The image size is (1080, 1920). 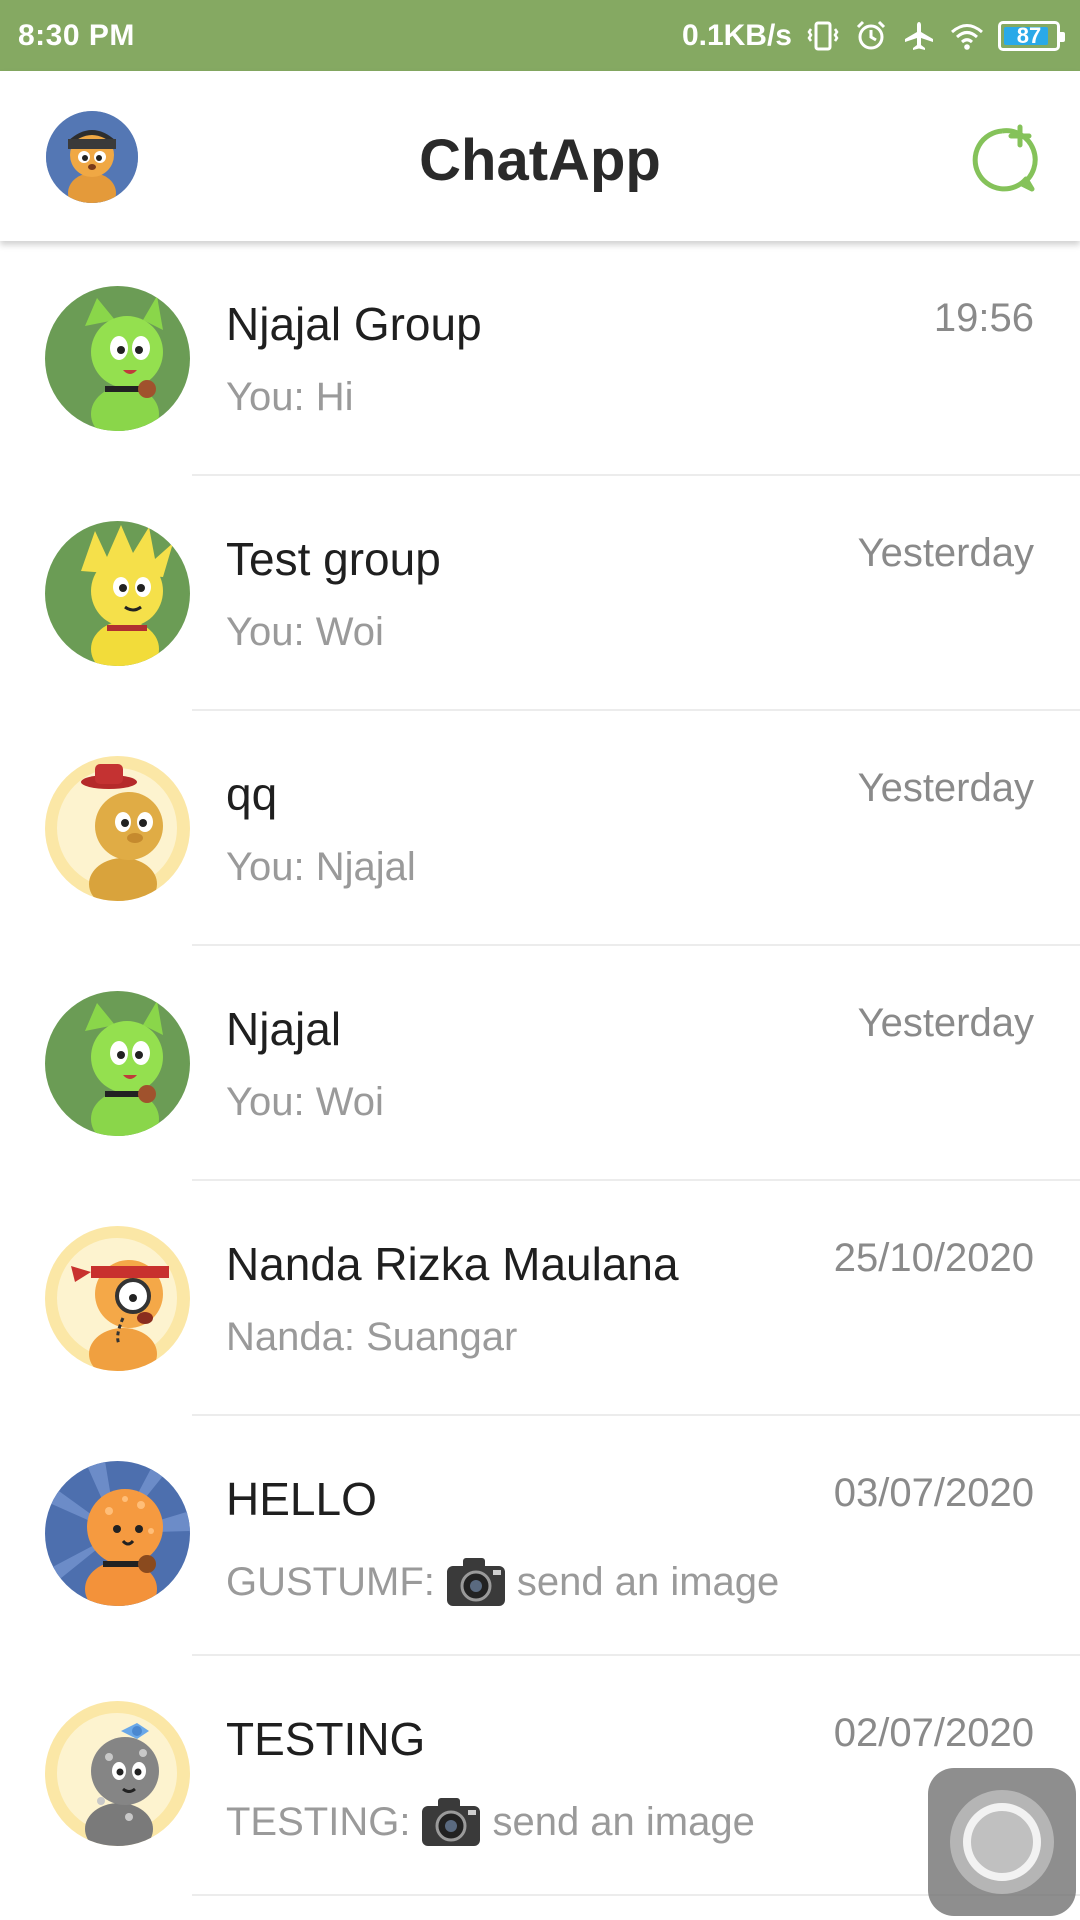 I want to click on chat-row: HELLO GUSTUMF: send an image 03/07/2020, so click(x=540, y=1536).